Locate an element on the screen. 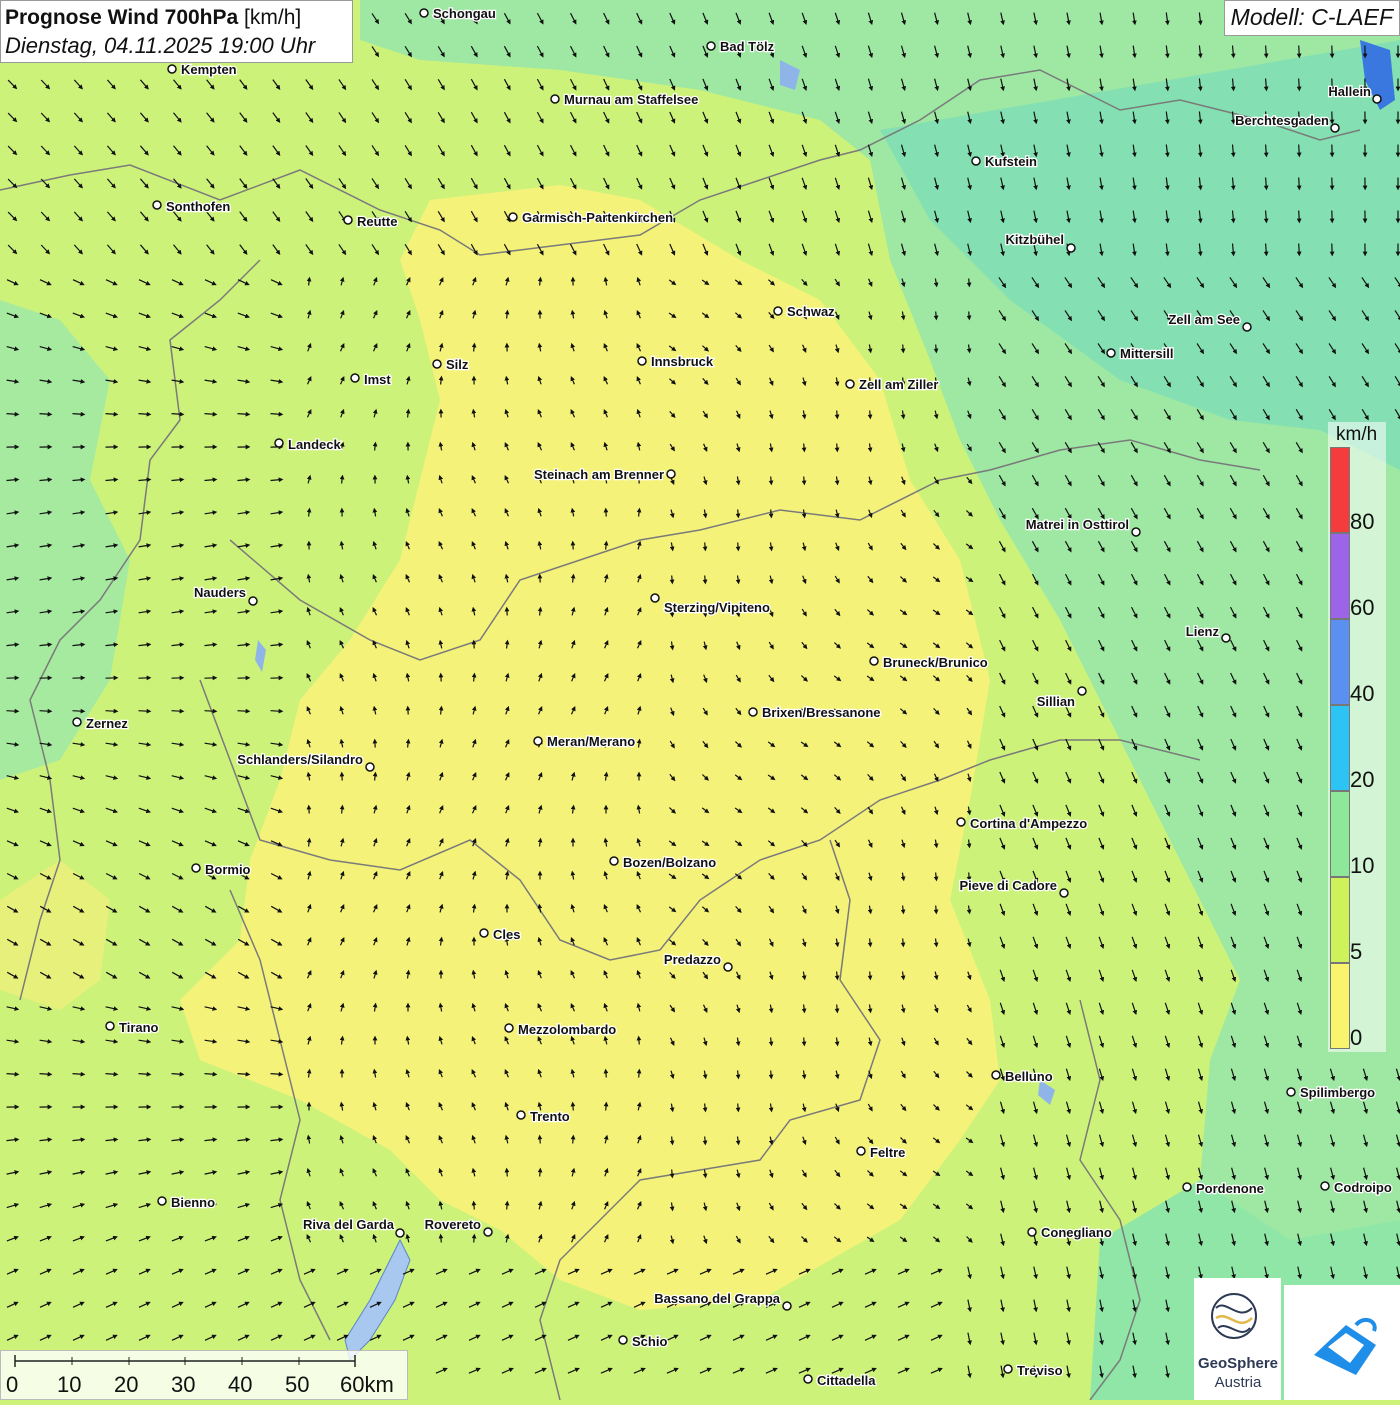  geosphere-subname: Austria is located at coordinates (1238, 1382).